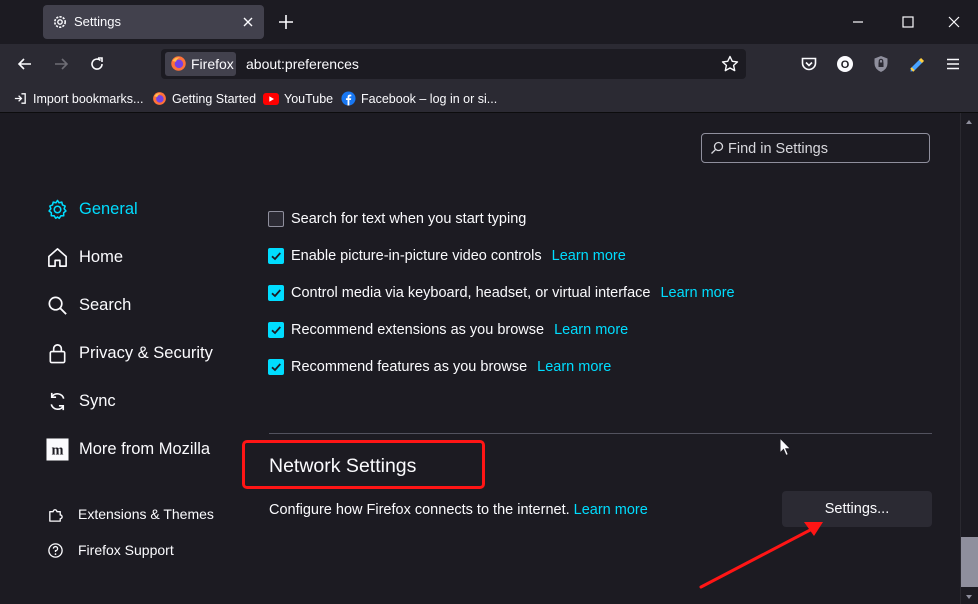 The image size is (978, 604). Describe the element at coordinates (248, 22) in the screenshot. I see `close-tab-icon` at that location.